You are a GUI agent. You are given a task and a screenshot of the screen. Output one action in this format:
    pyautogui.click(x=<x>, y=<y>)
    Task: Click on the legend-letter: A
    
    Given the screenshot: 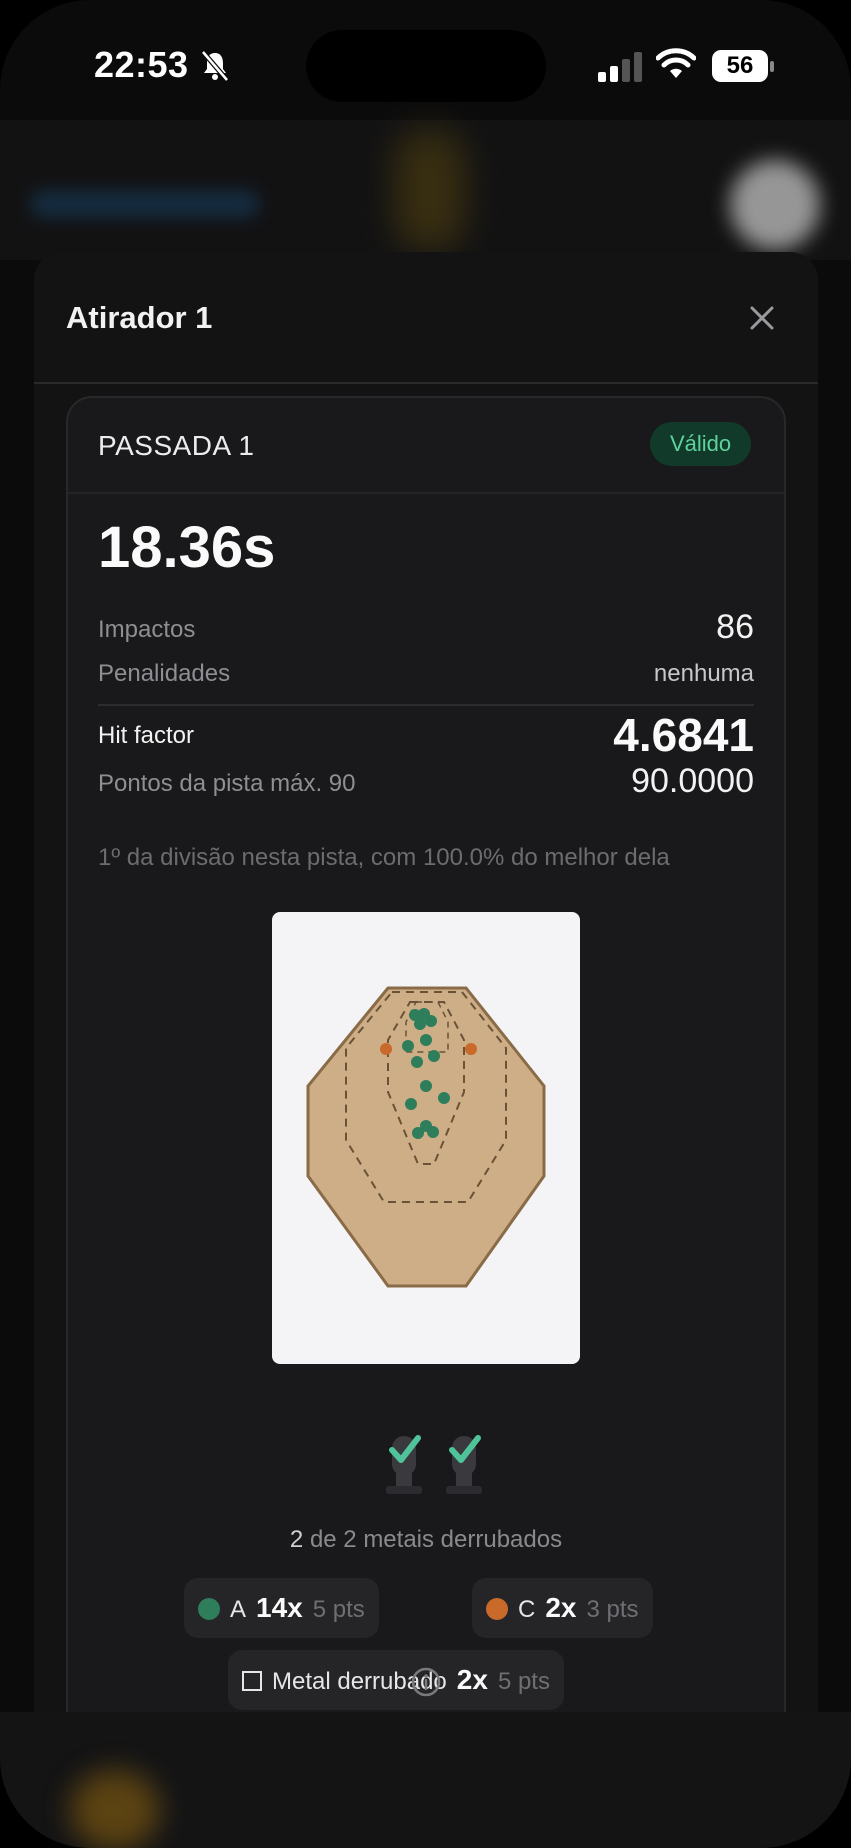 What is the action you would take?
    pyautogui.click(x=238, y=1609)
    